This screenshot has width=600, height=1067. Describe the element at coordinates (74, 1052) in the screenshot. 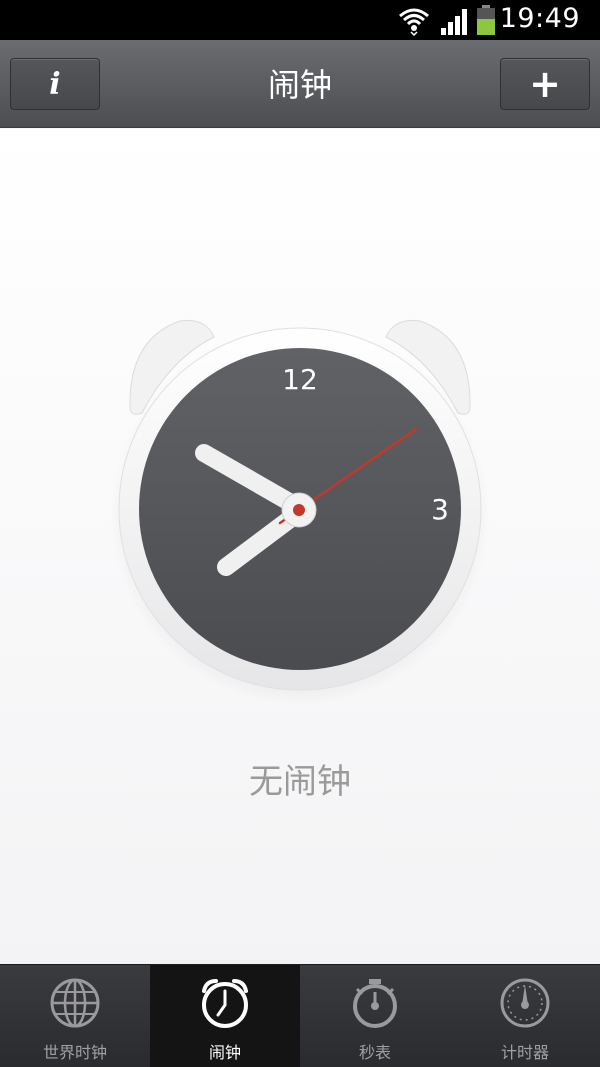

I see `tab-label: 世界时钟` at that location.